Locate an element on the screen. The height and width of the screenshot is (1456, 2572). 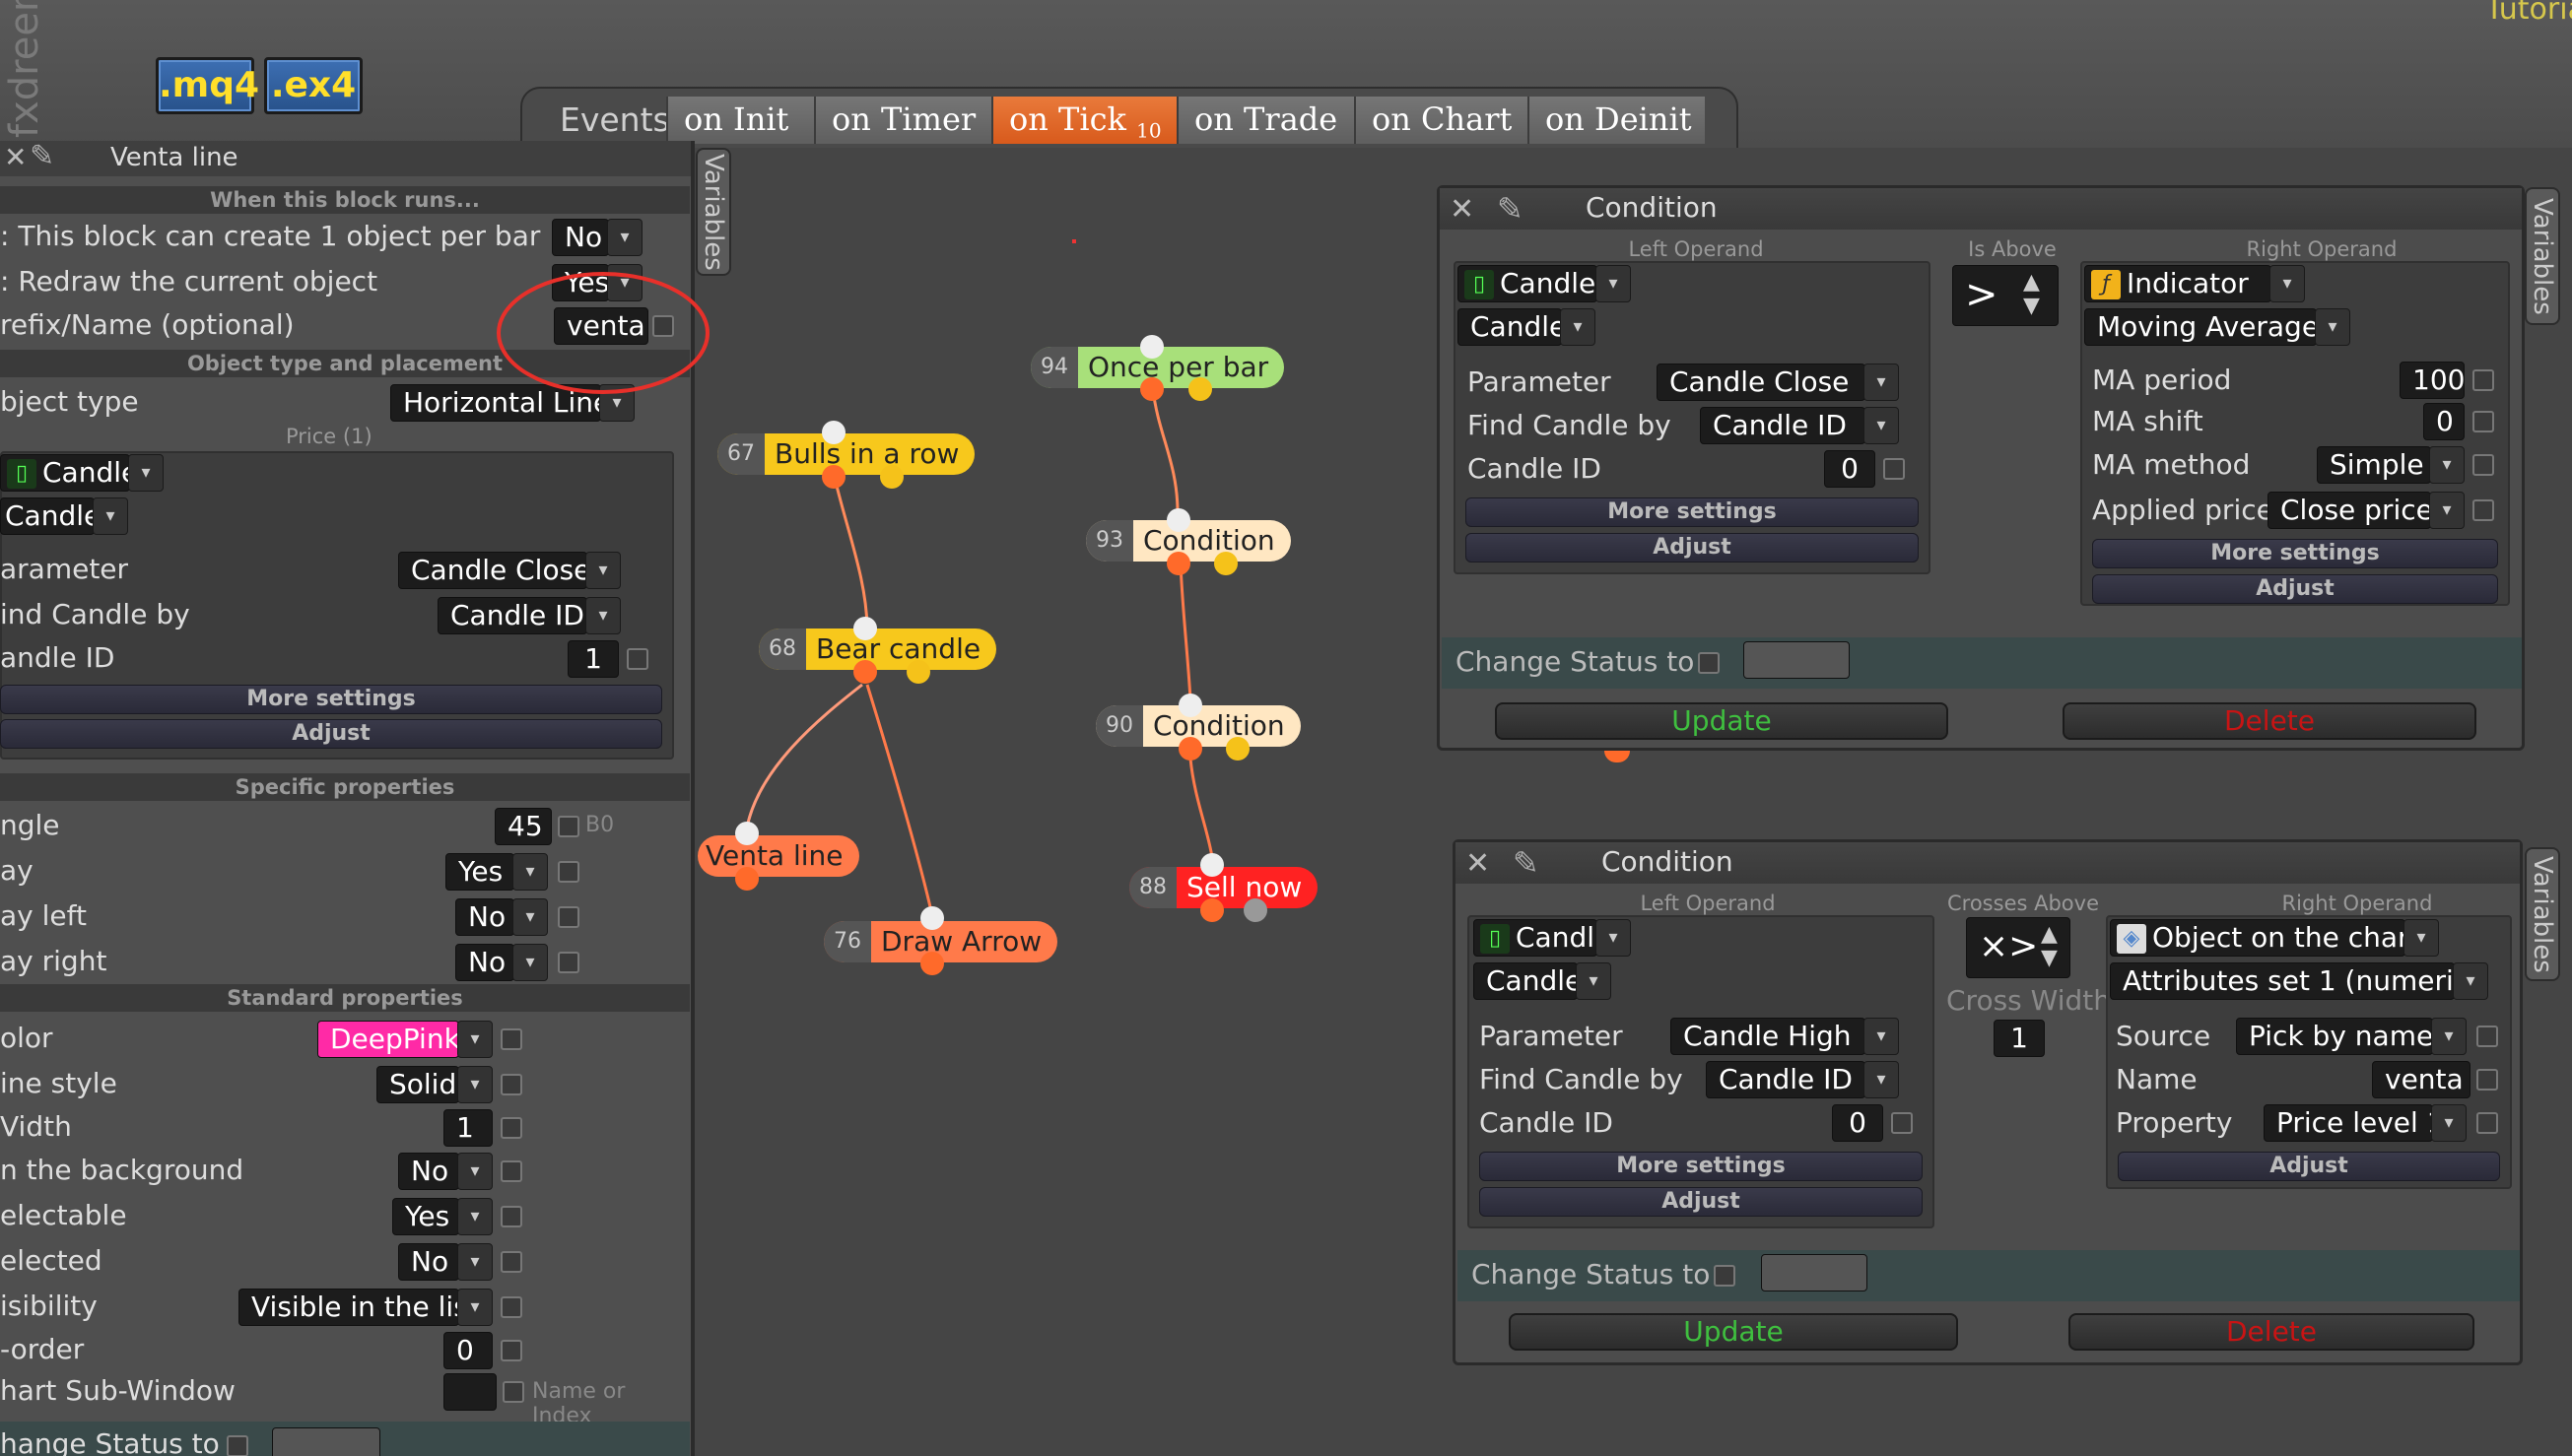
ray-right-checkbox is located at coordinates (568, 962).